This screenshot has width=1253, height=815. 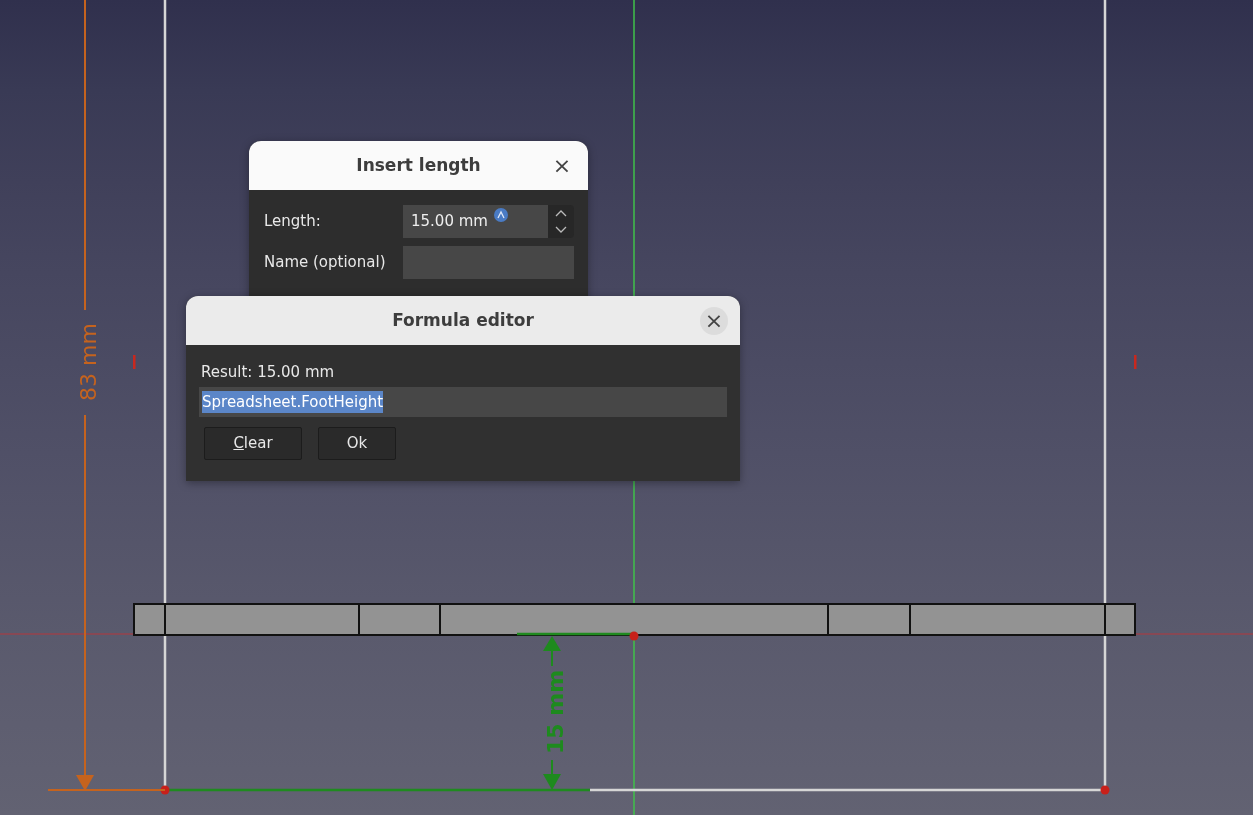 What do you see at coordinates (500, 214) in the screenshot?
I see `expression-icon` at bounding box center [500, 214].